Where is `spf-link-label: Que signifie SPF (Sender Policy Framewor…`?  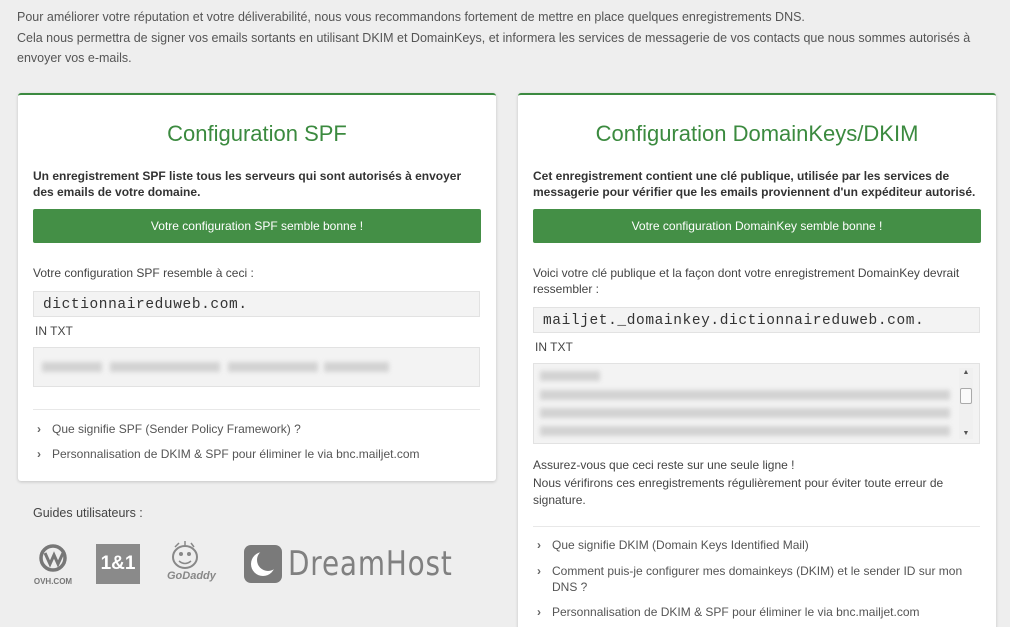 spf-link-label: Que signifie SPF (Sender Policy Framewor… is located at coordinates (176, 429).